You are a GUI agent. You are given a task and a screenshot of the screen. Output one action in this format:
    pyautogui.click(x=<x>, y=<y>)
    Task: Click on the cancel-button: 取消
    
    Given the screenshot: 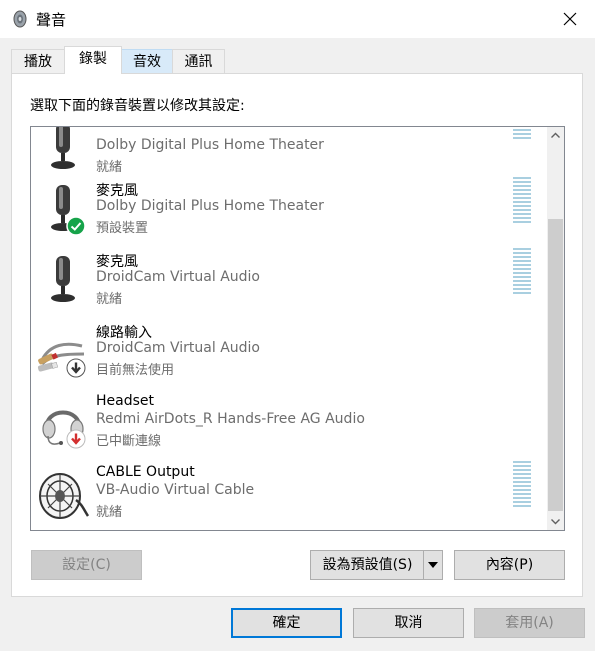 What is the action you would take?
    pyautogui.click(x=408, y=623)
    